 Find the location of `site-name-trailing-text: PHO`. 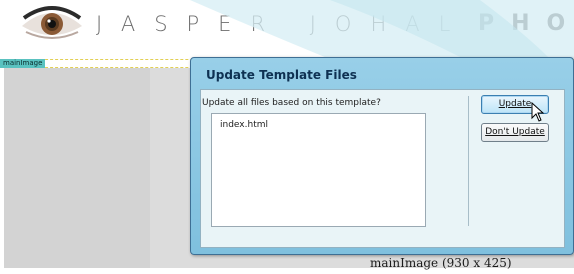

site-name-trailing-text: PHO is located at coordinates (526, 23).